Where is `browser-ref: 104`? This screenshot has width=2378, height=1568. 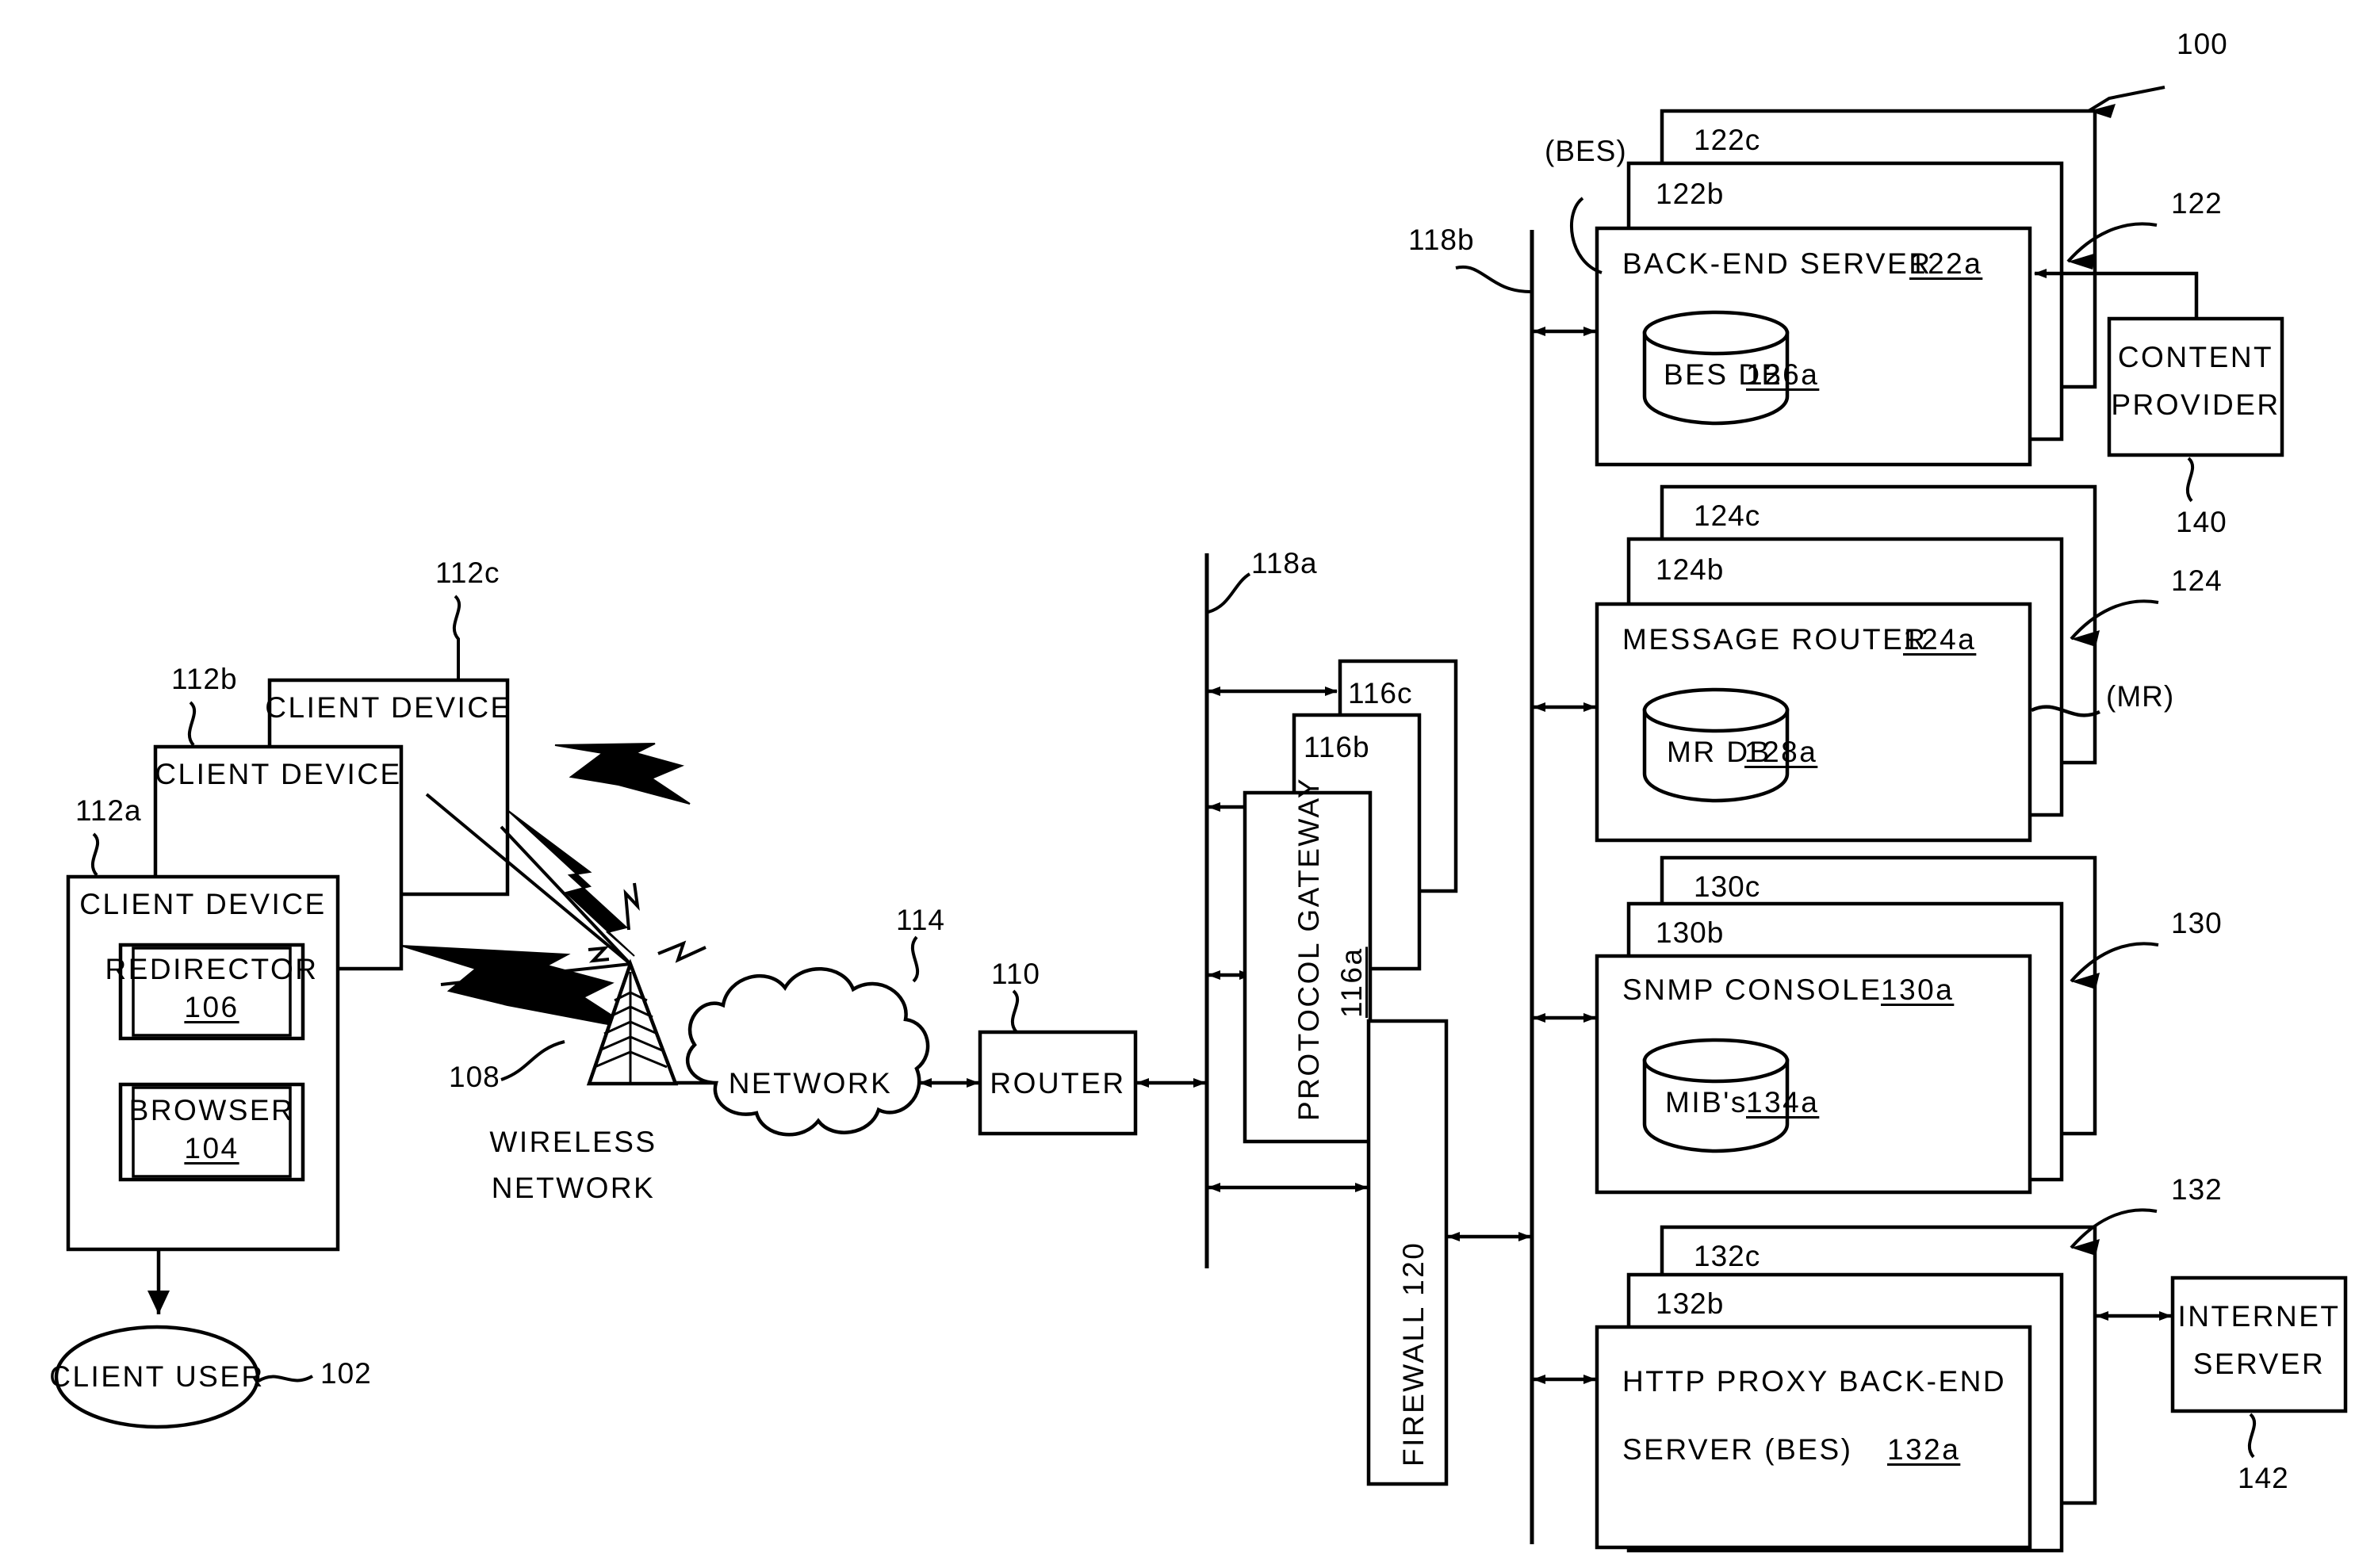 browser-ref: 104 is located at coordinates (211, 1148).